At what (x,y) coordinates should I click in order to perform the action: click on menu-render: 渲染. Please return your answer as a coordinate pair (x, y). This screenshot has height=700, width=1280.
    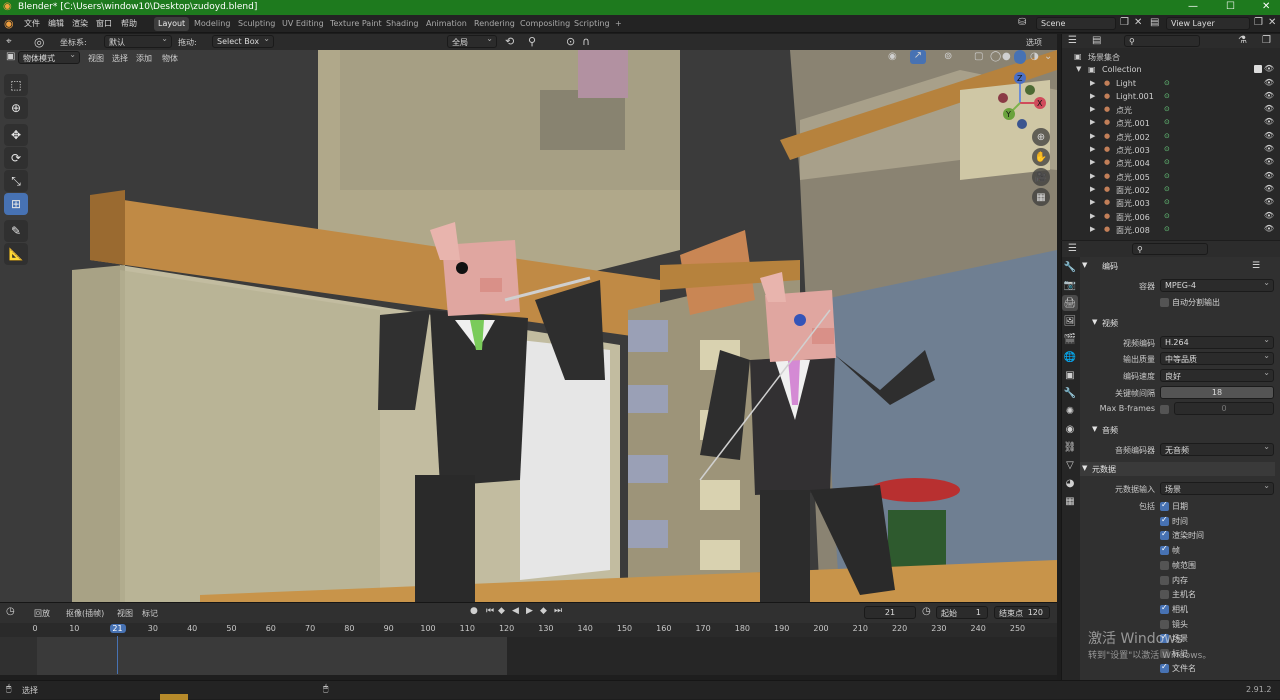
    Looking at the image, I should click on (80, 23).